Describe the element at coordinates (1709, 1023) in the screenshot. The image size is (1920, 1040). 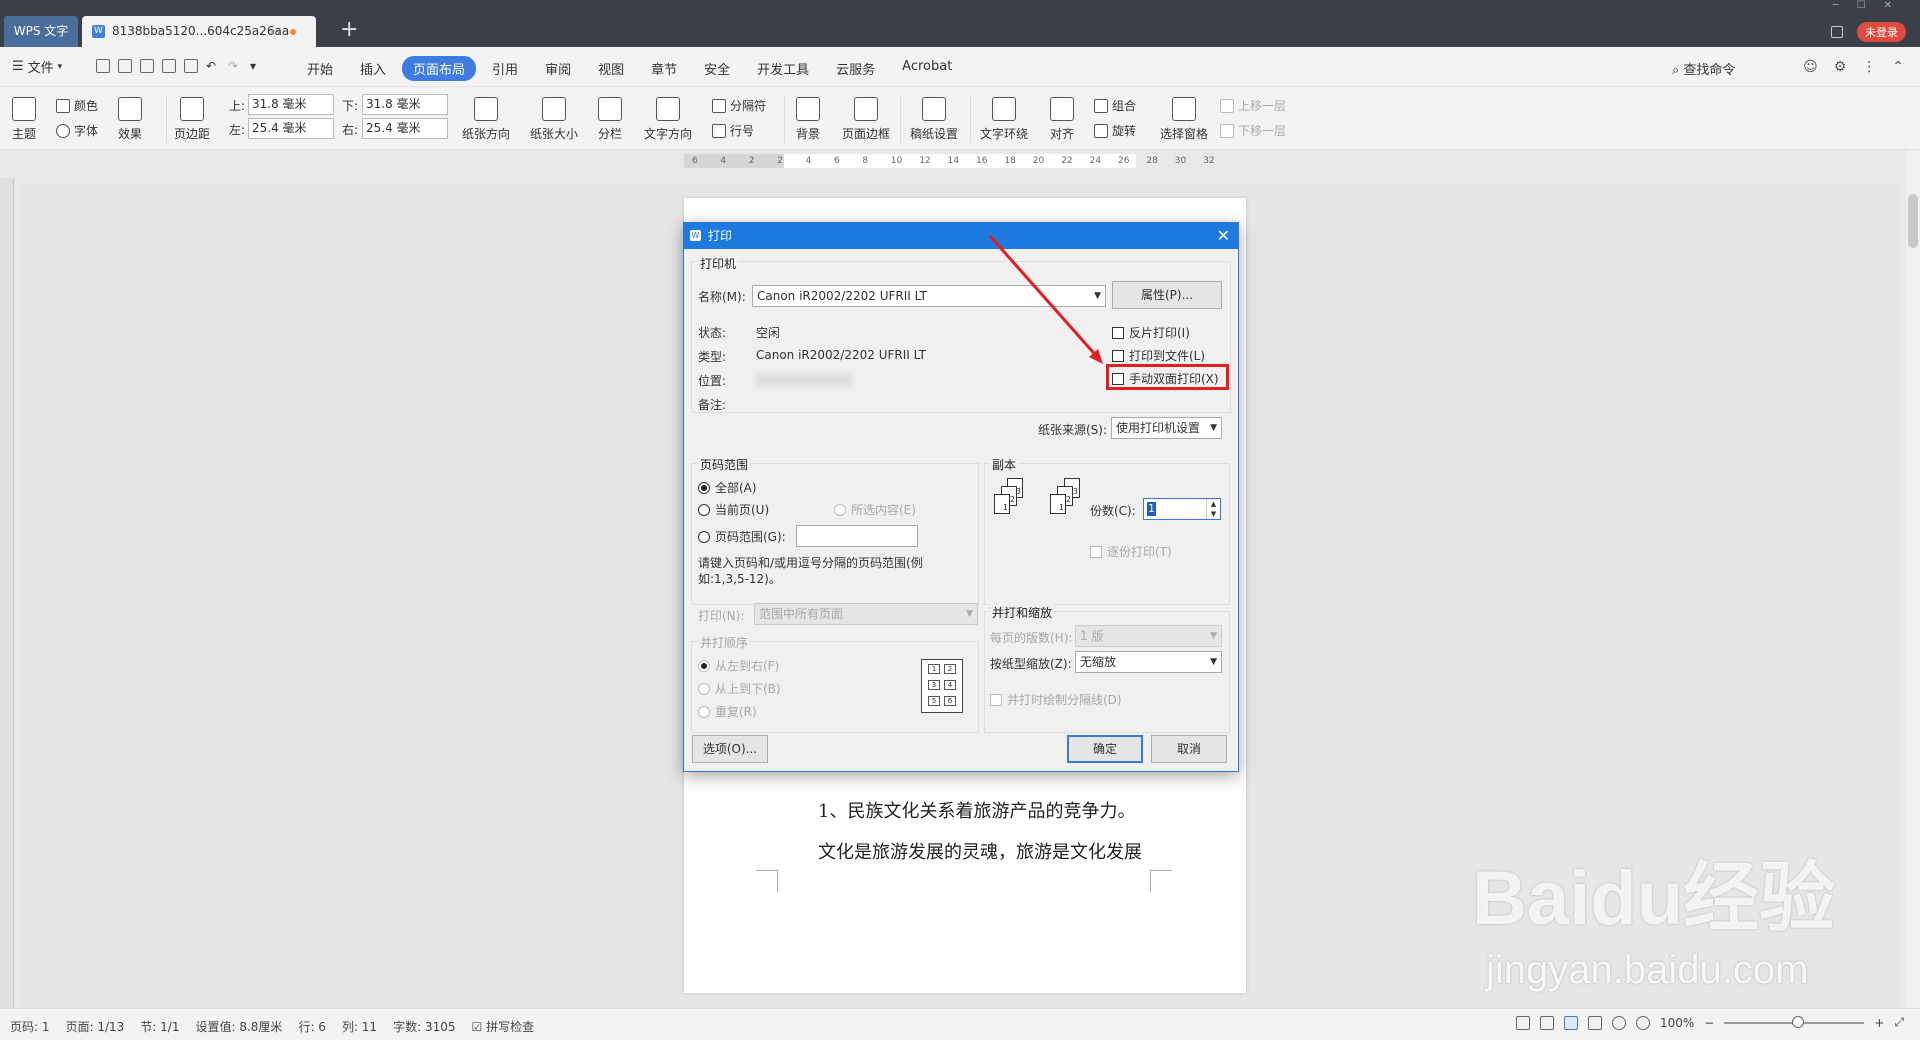
I see `zoom-out-icon: −` at that location.